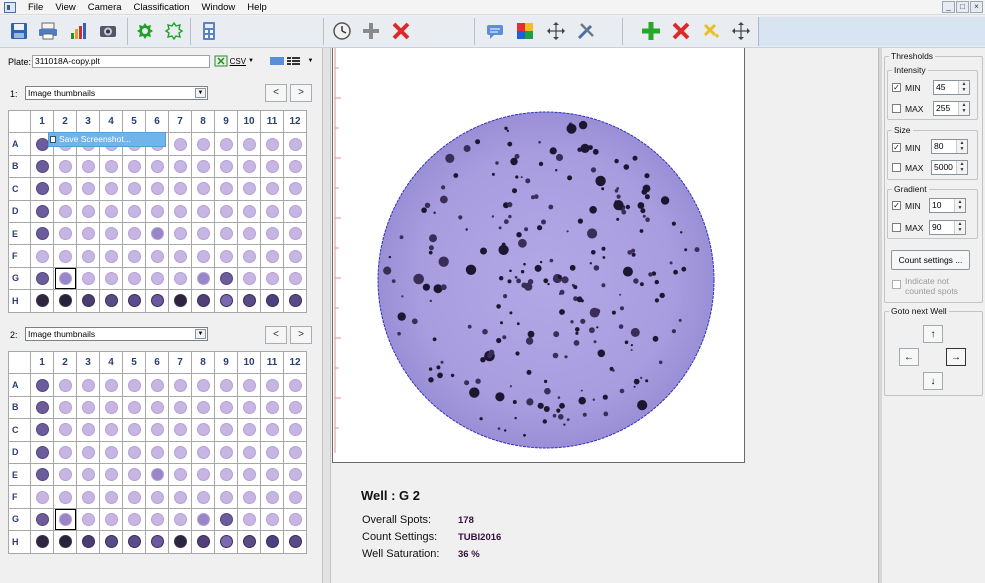  I want to click on gradient-max-field: 90 ▲ ▼, so click(947, 227).